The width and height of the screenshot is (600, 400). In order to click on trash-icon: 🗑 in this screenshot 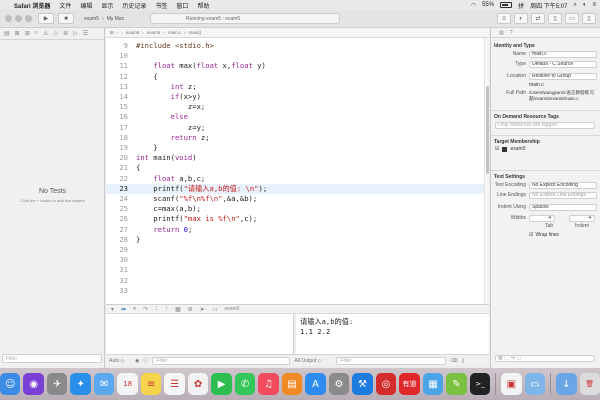, I will do `click(589, 384)`.